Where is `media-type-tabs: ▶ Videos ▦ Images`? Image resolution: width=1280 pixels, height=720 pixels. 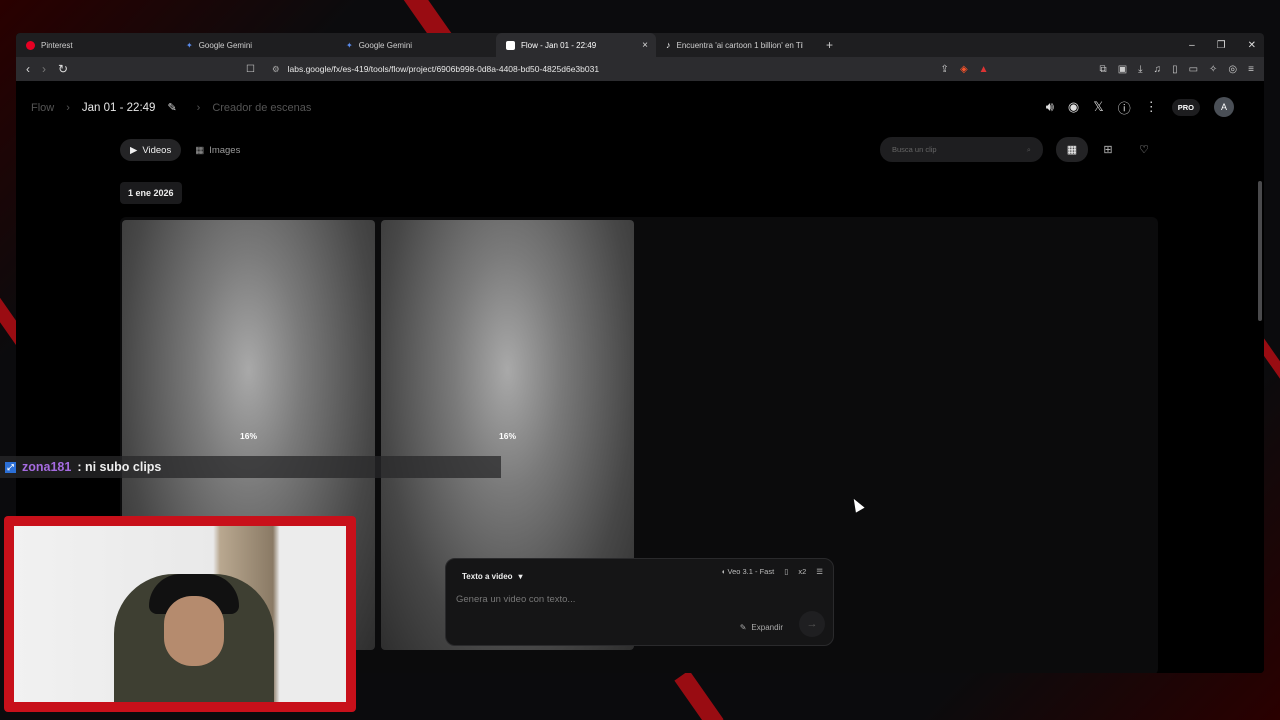
media-type-tabs: ▶ Videos ▦ Images is located at coordinates (185, 150).